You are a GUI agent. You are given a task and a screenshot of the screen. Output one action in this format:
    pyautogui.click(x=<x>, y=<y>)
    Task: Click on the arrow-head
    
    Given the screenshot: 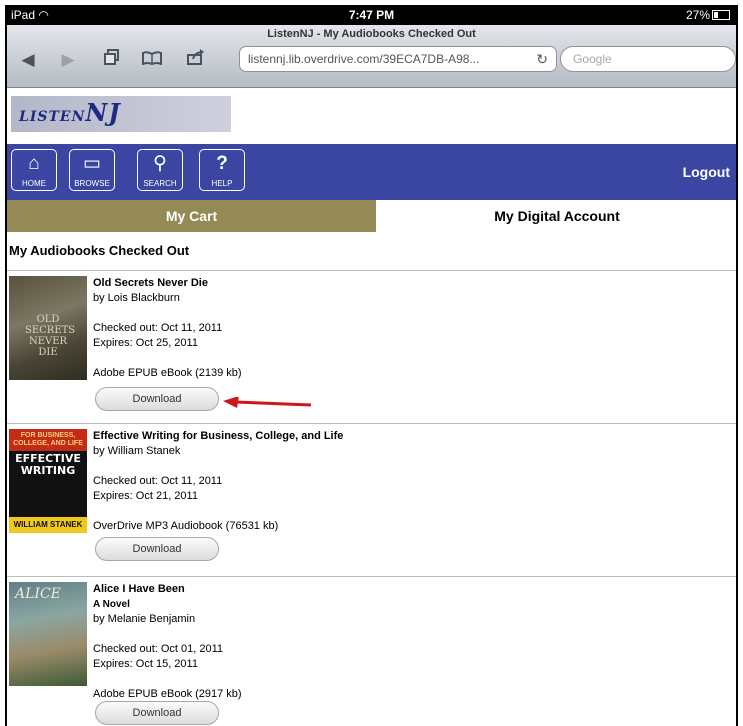 What is the action you would take?
    pyautogui.click(x=231, y=402)
    